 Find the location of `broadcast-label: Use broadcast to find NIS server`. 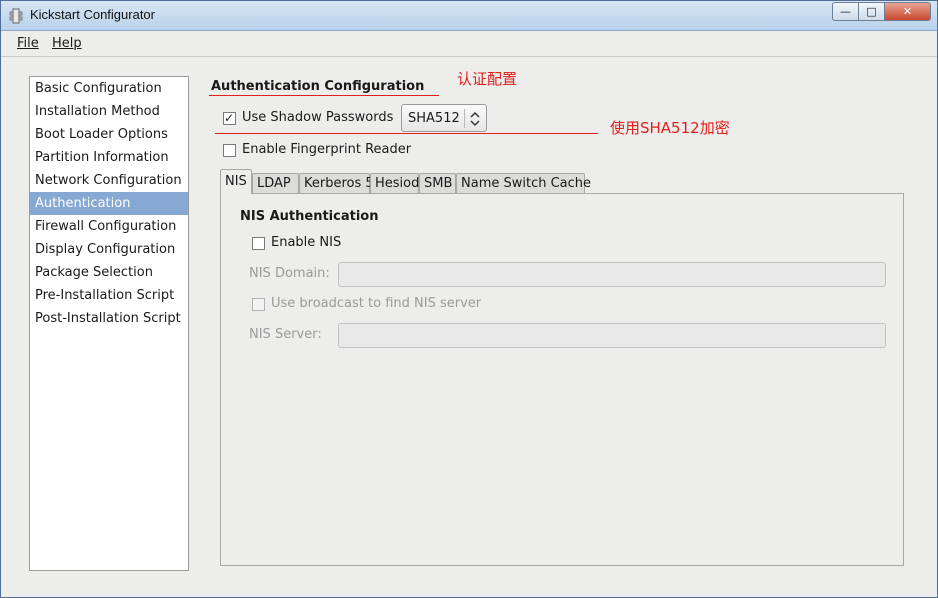

broadcast-label: Use broadcast to find NIS server is located at coordinates (376, 303).